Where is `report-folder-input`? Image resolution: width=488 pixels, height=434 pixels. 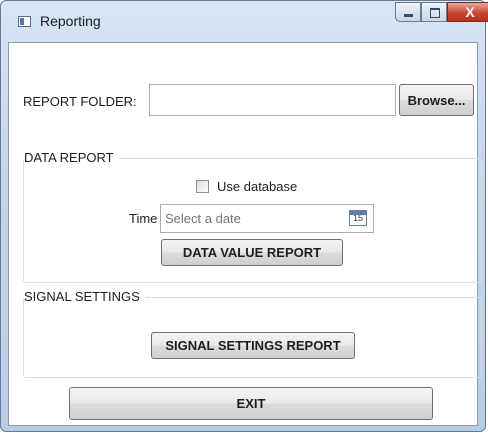 report-folder-input is located at coordinates (272, 100).